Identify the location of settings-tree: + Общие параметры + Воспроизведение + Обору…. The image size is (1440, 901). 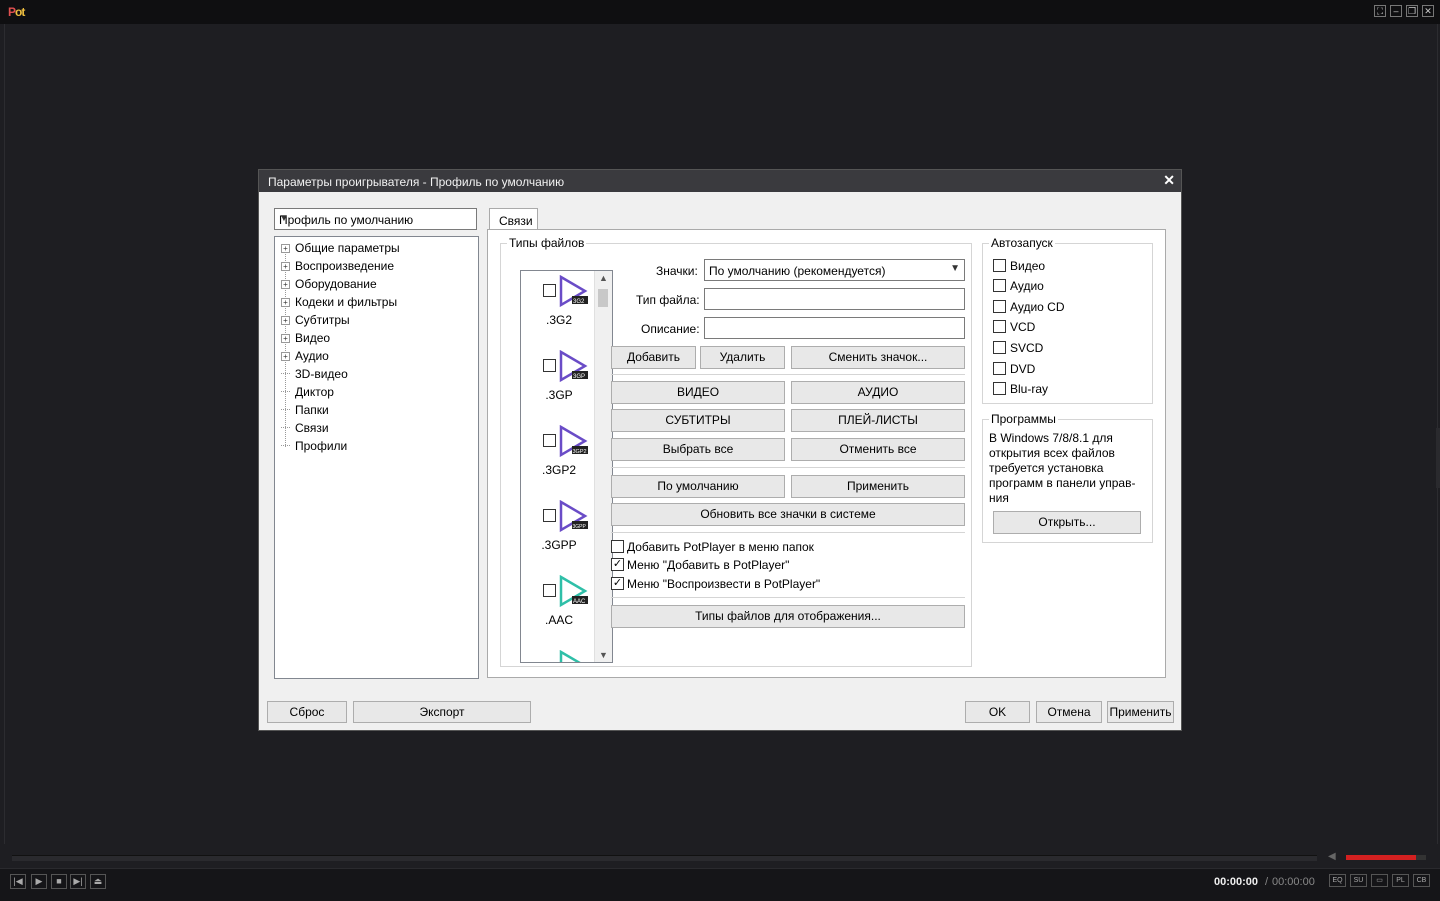
(376, 457).